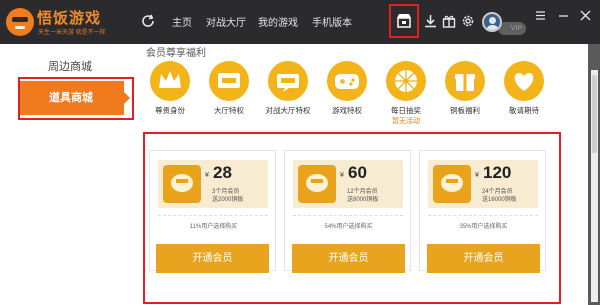 This screenshot has height=305, width=600. I want to click on logo-mascot-icon, so click(20, 22).